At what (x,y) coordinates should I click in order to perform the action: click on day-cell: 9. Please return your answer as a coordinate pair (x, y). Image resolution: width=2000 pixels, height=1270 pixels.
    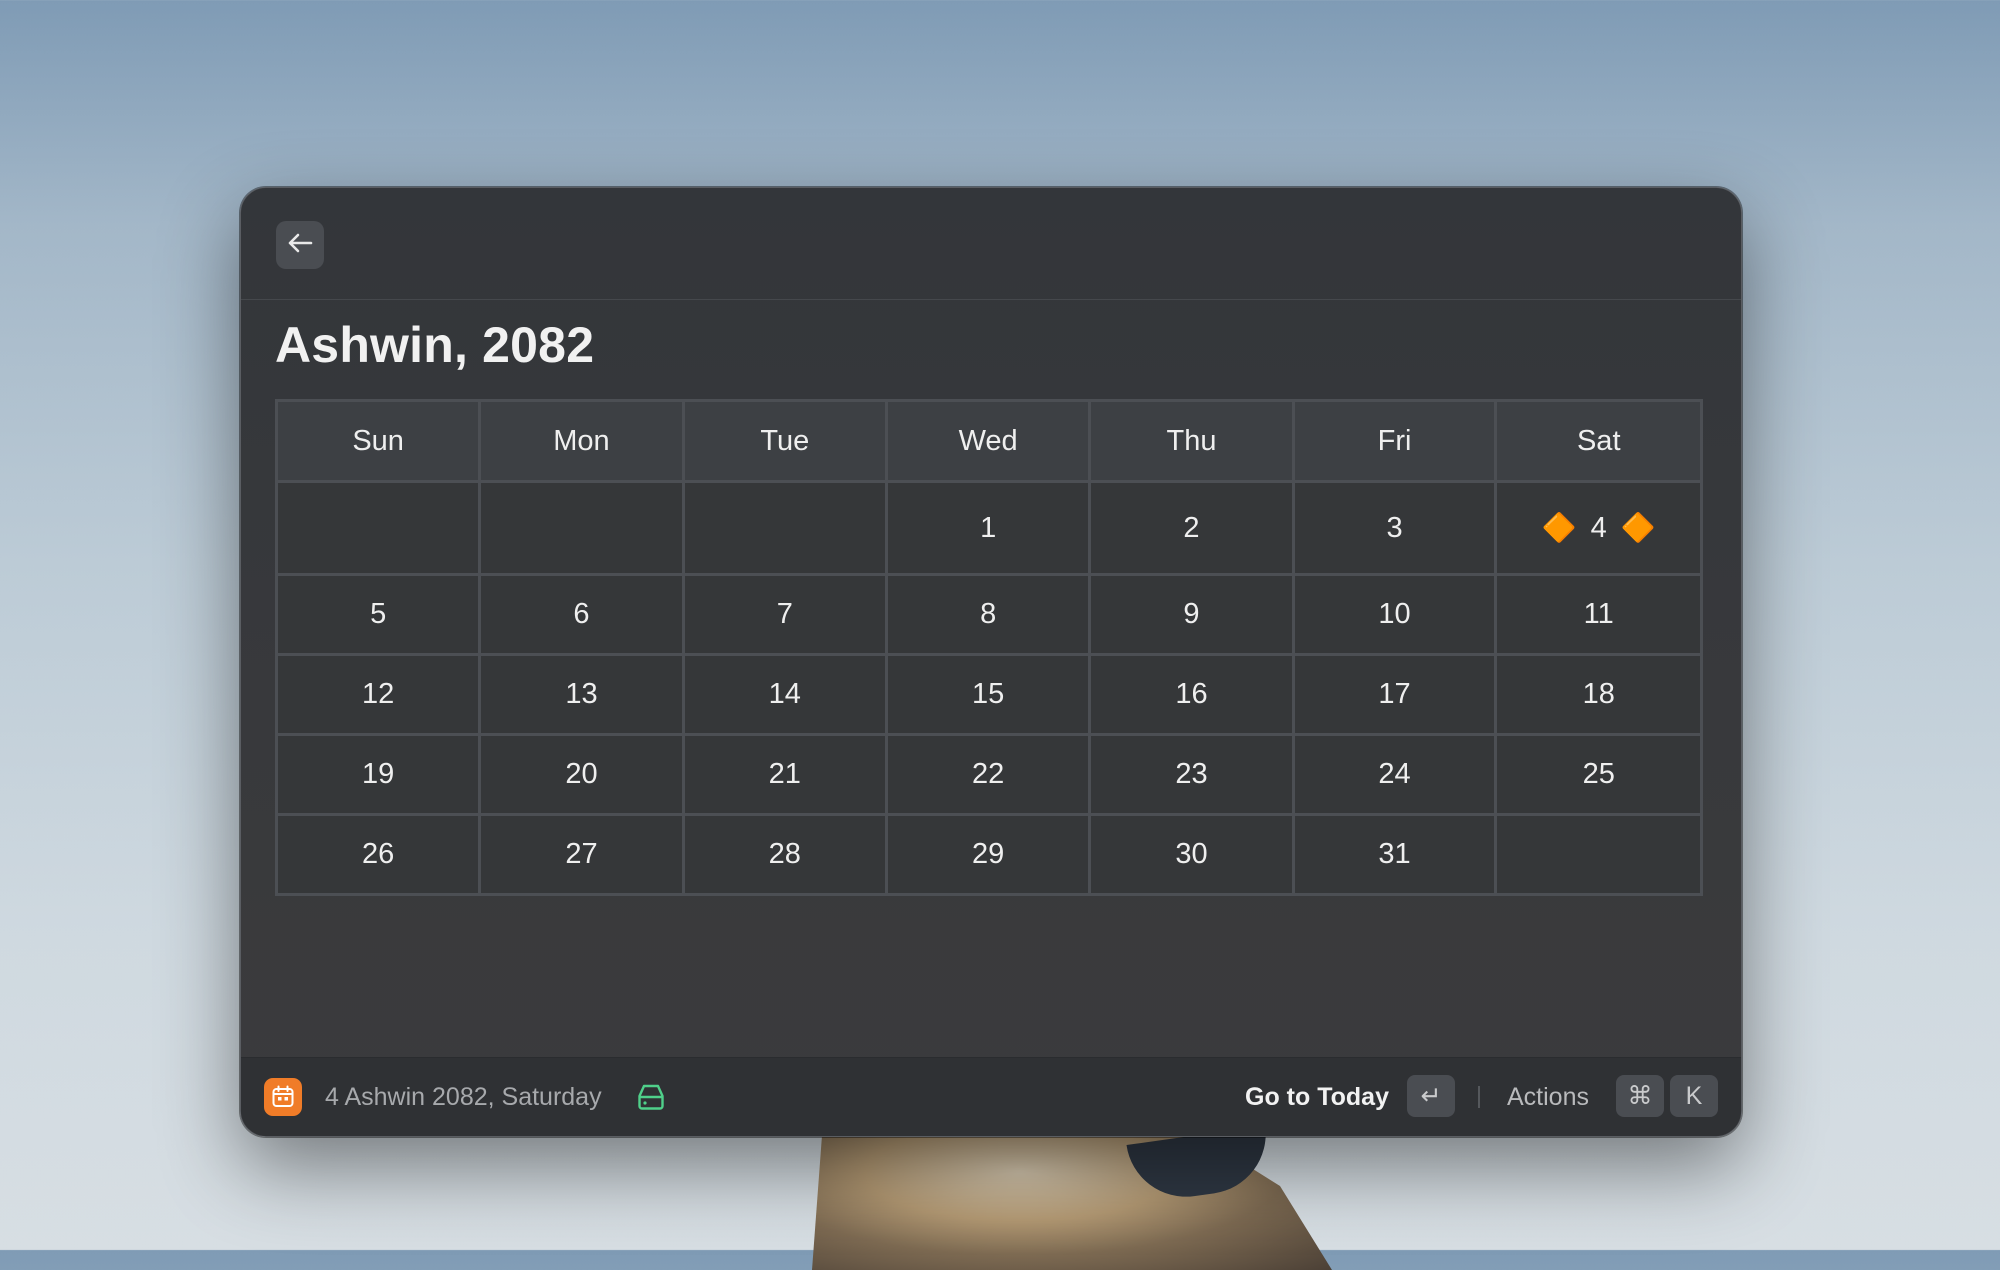
    Looking at the image, I should click on (1191, 614).